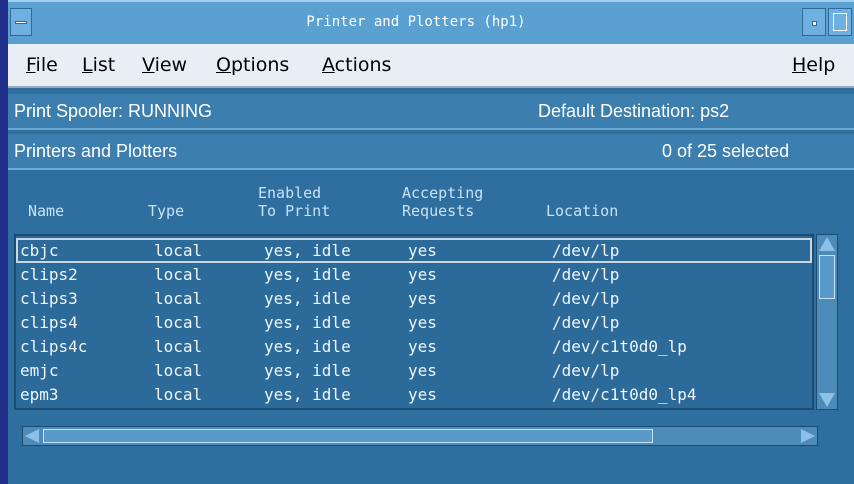 This screenshot has height=484, width=854. Describe the element at coordinates (827, 400) in the screenshot. I see `scroll-down-arrow-icon` at that location.